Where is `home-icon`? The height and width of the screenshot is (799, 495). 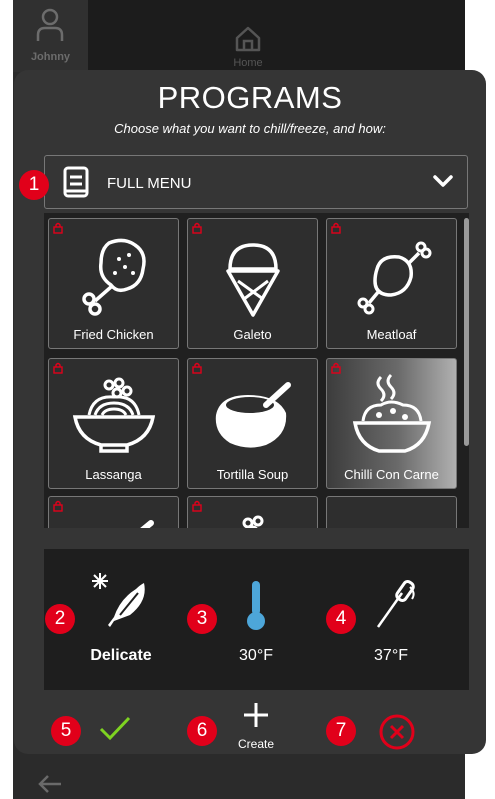
home-icon is located at coordinates (248, 39).